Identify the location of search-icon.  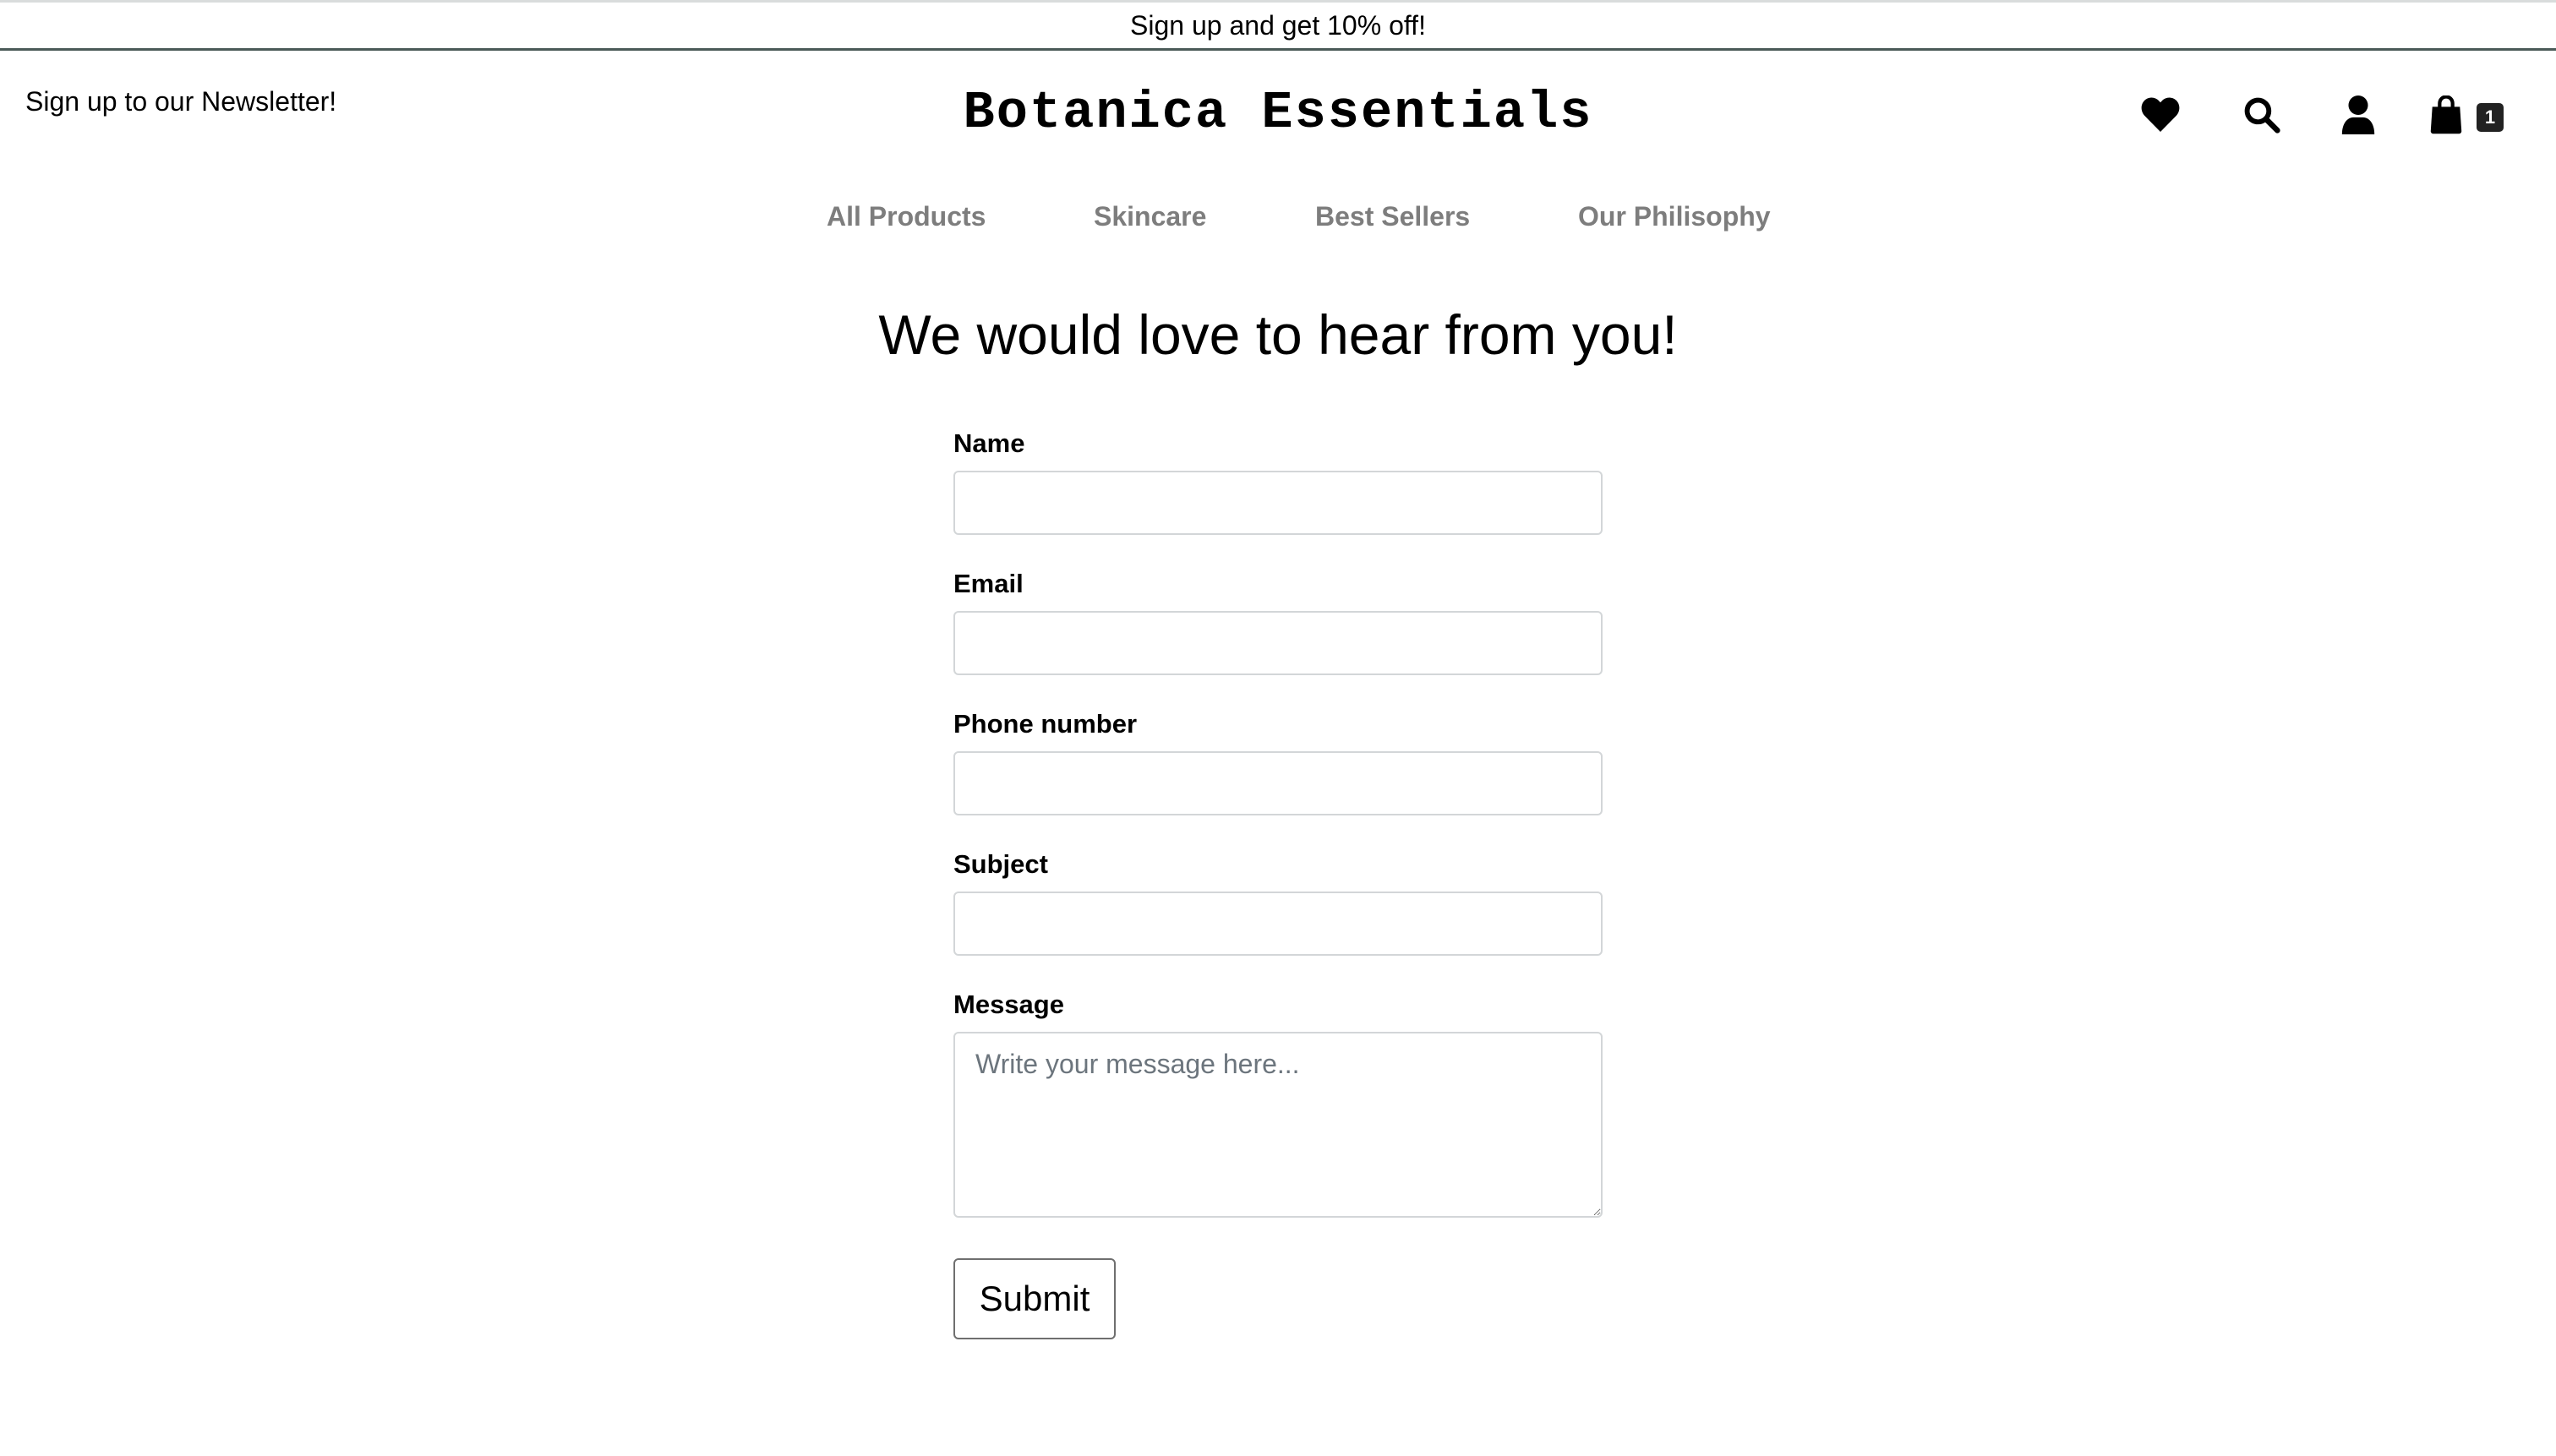
(2262, 115).